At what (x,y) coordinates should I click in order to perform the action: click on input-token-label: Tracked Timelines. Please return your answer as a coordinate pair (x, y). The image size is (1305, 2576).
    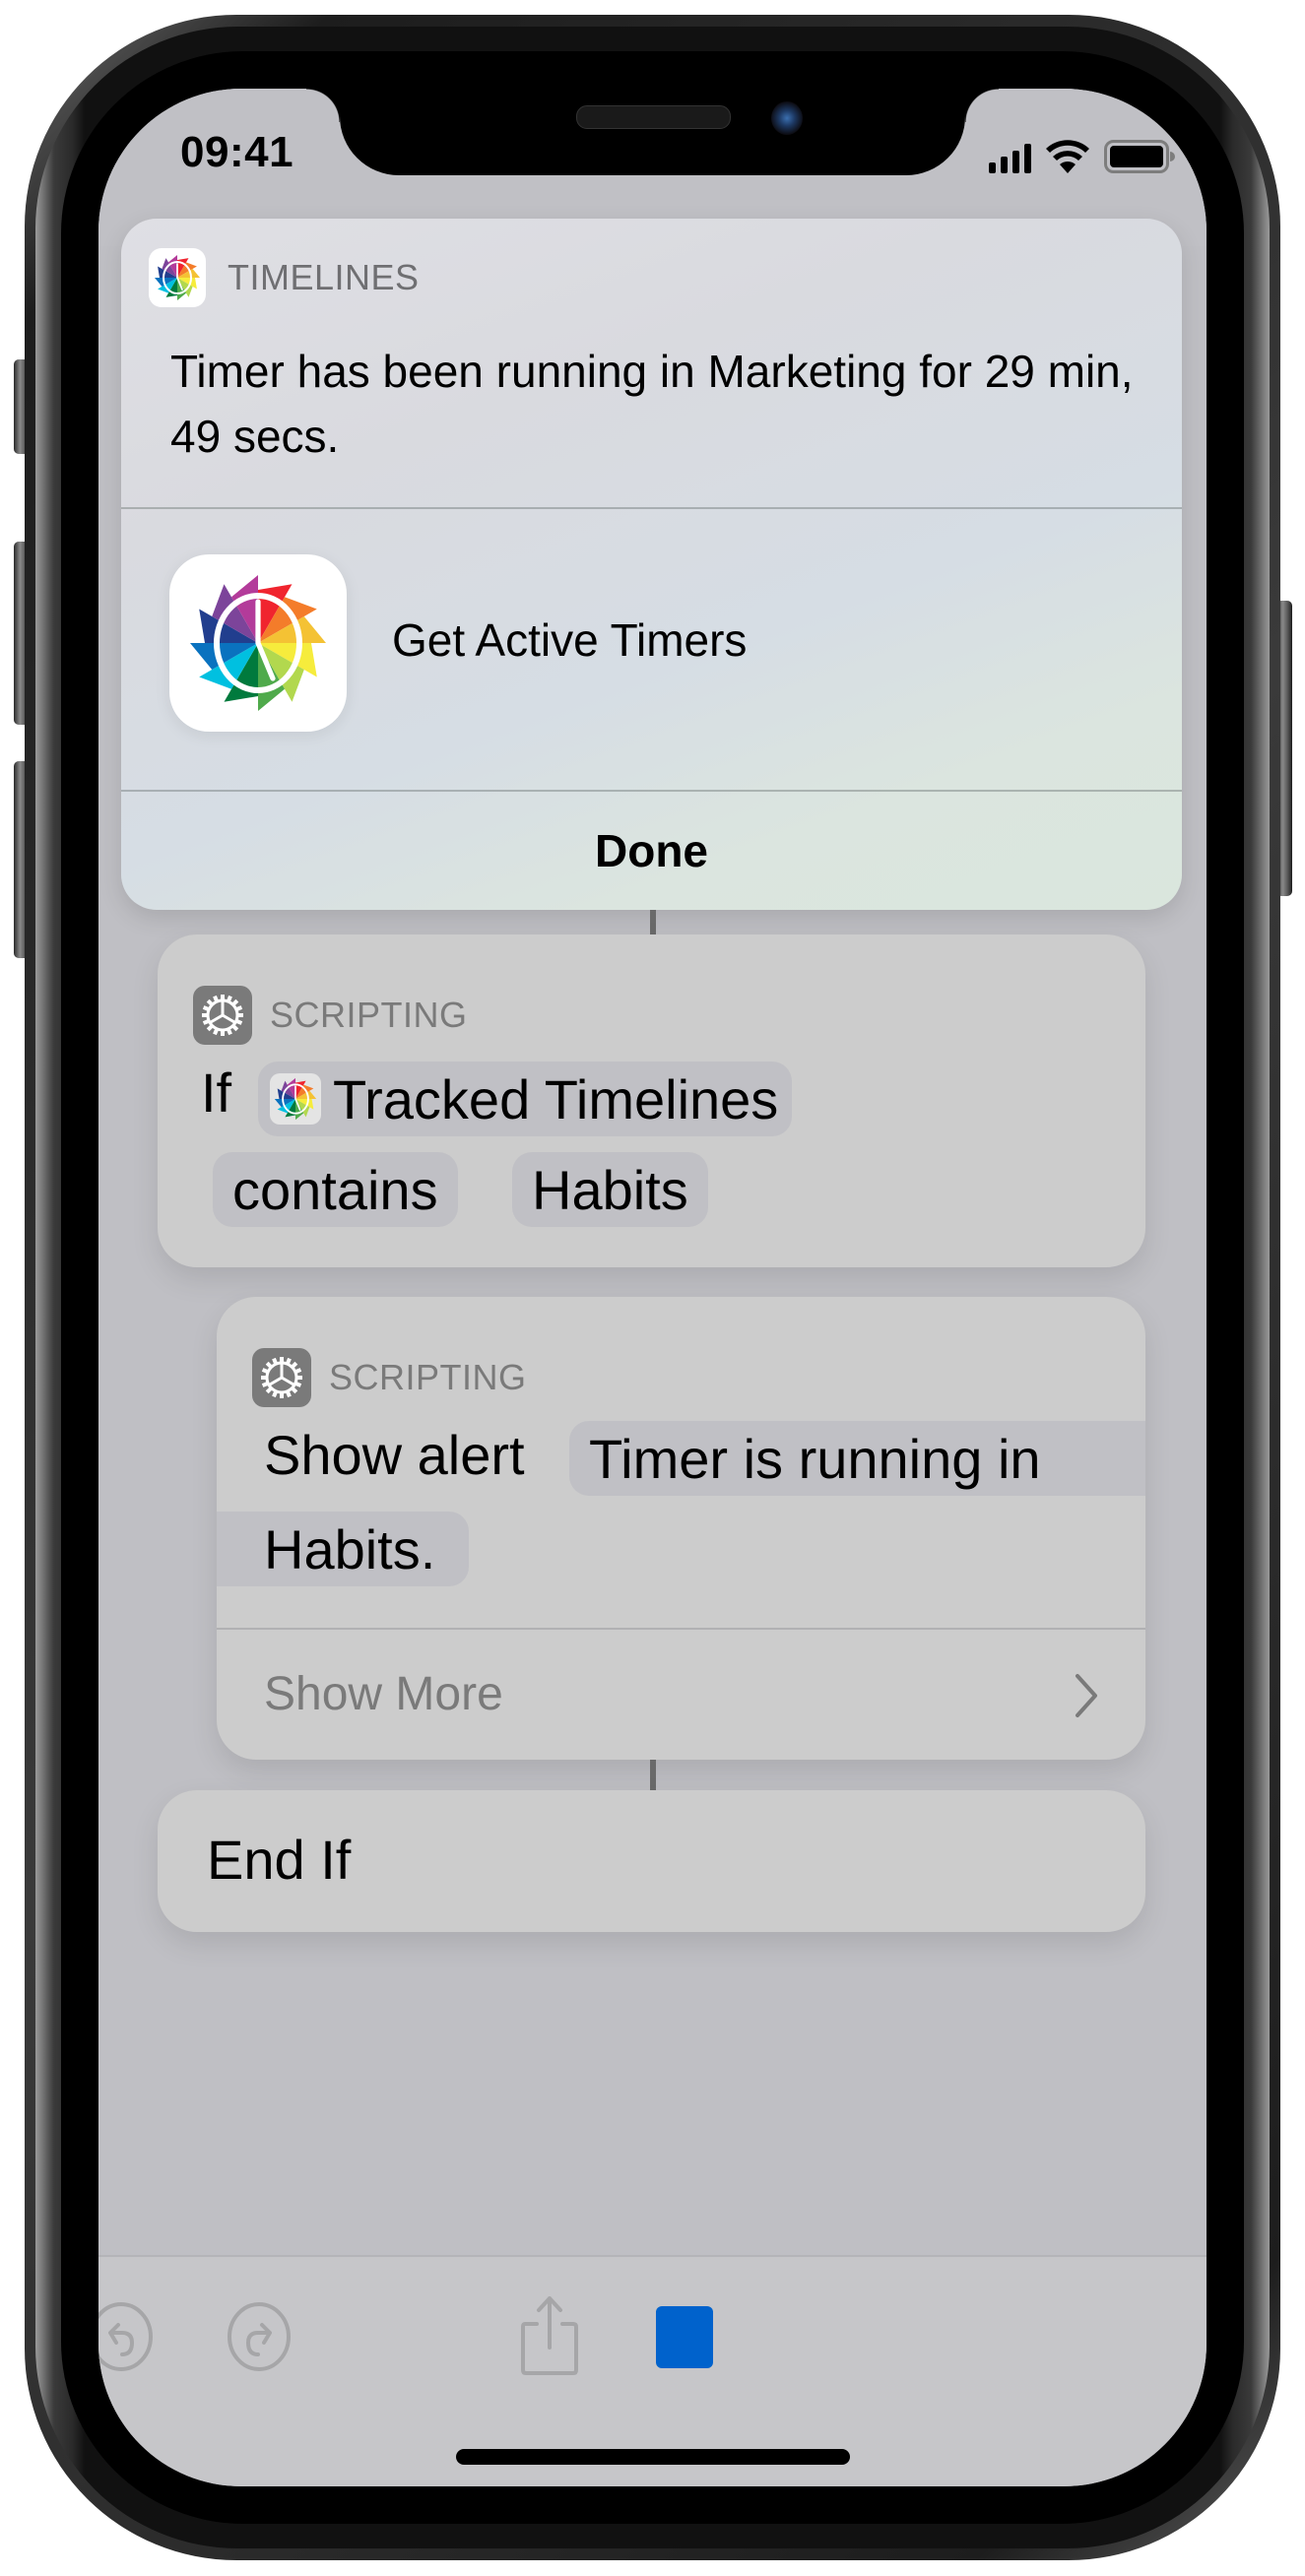
    Looking at the image, I should click on (556, 1098).